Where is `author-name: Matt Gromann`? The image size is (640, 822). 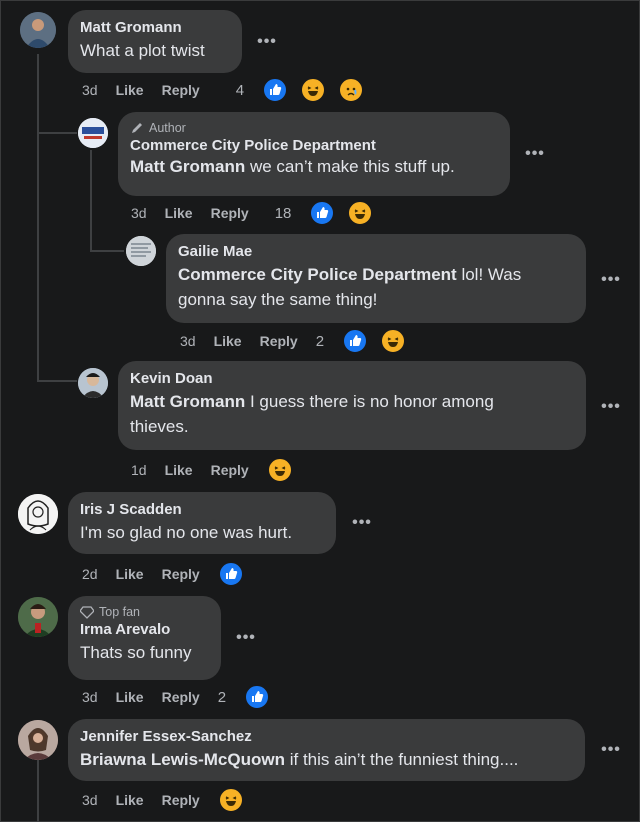
author-name: Matt Gromann is located at coordinates (155, 28).